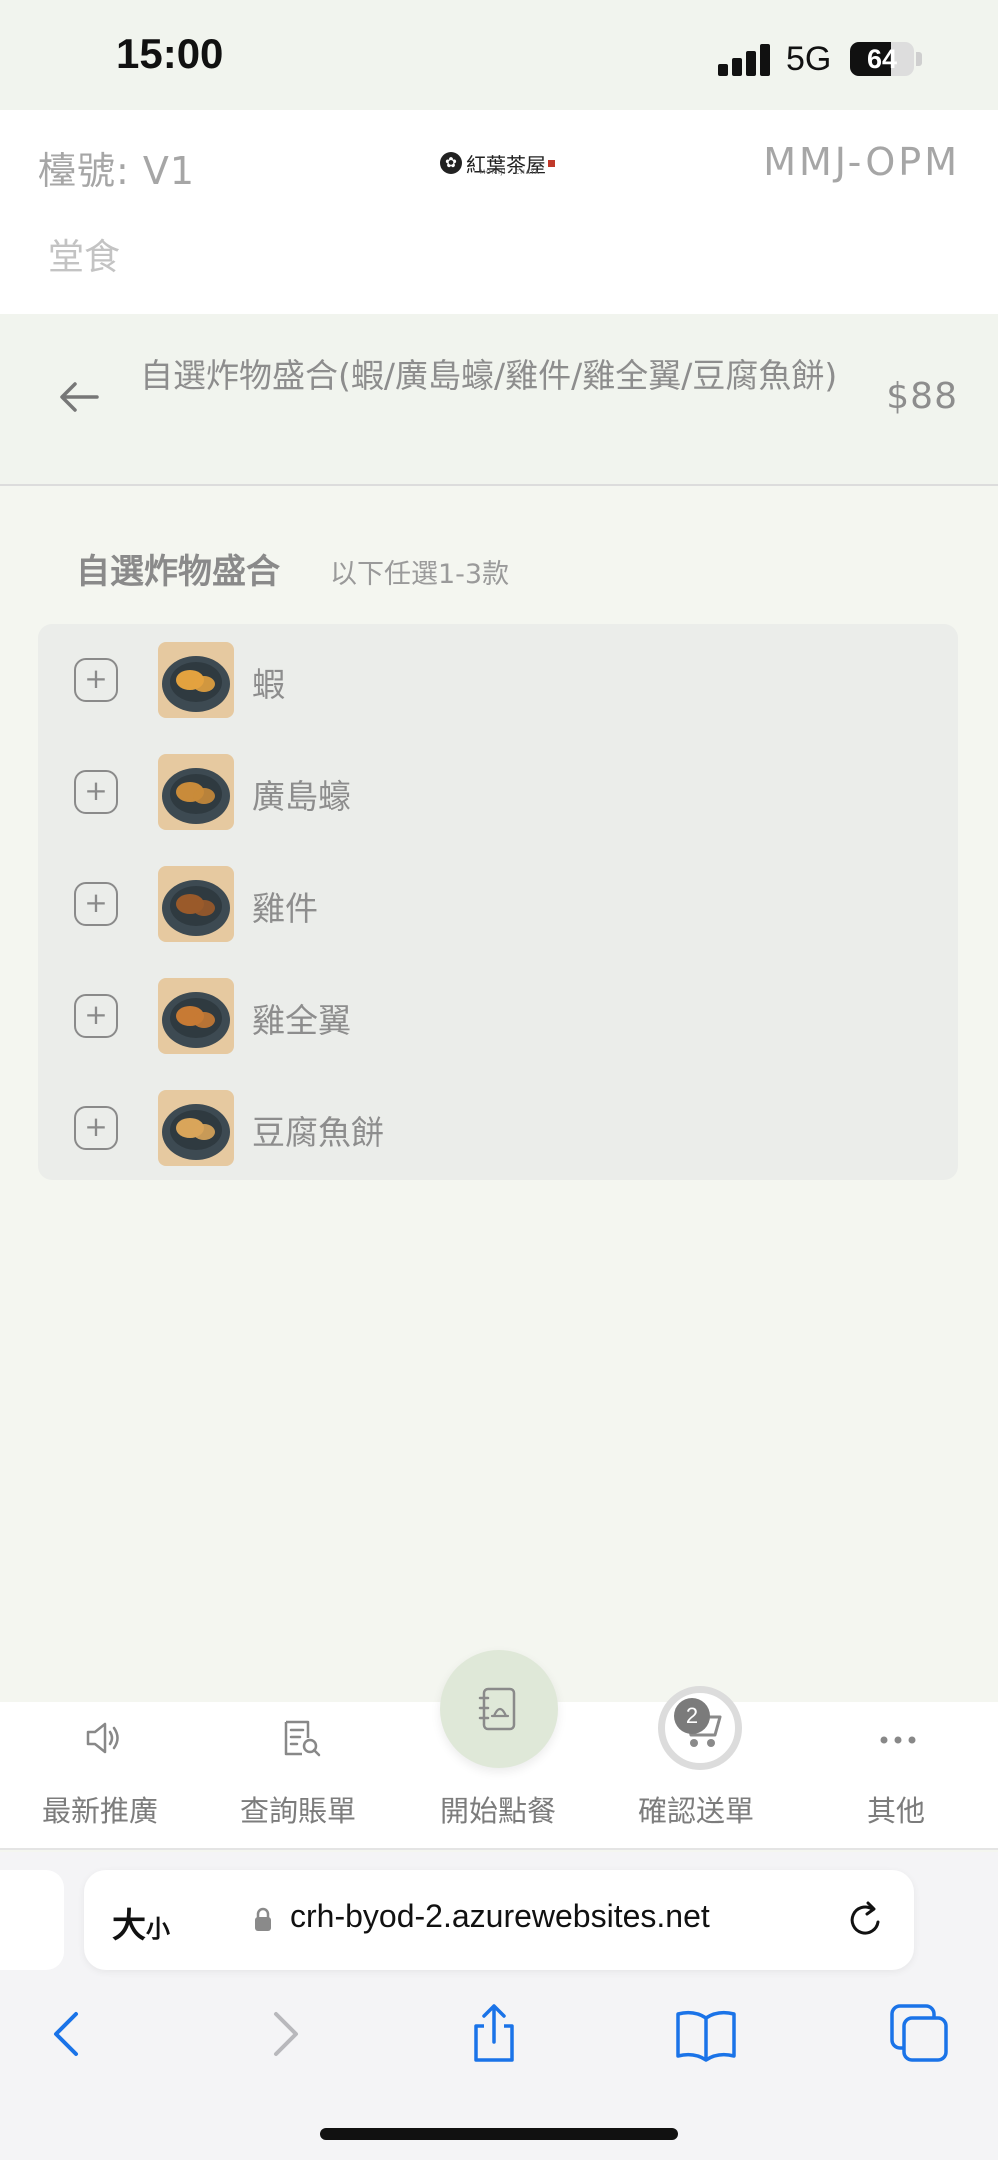  I want to click on status-time: 15:00, so click(170, 53).